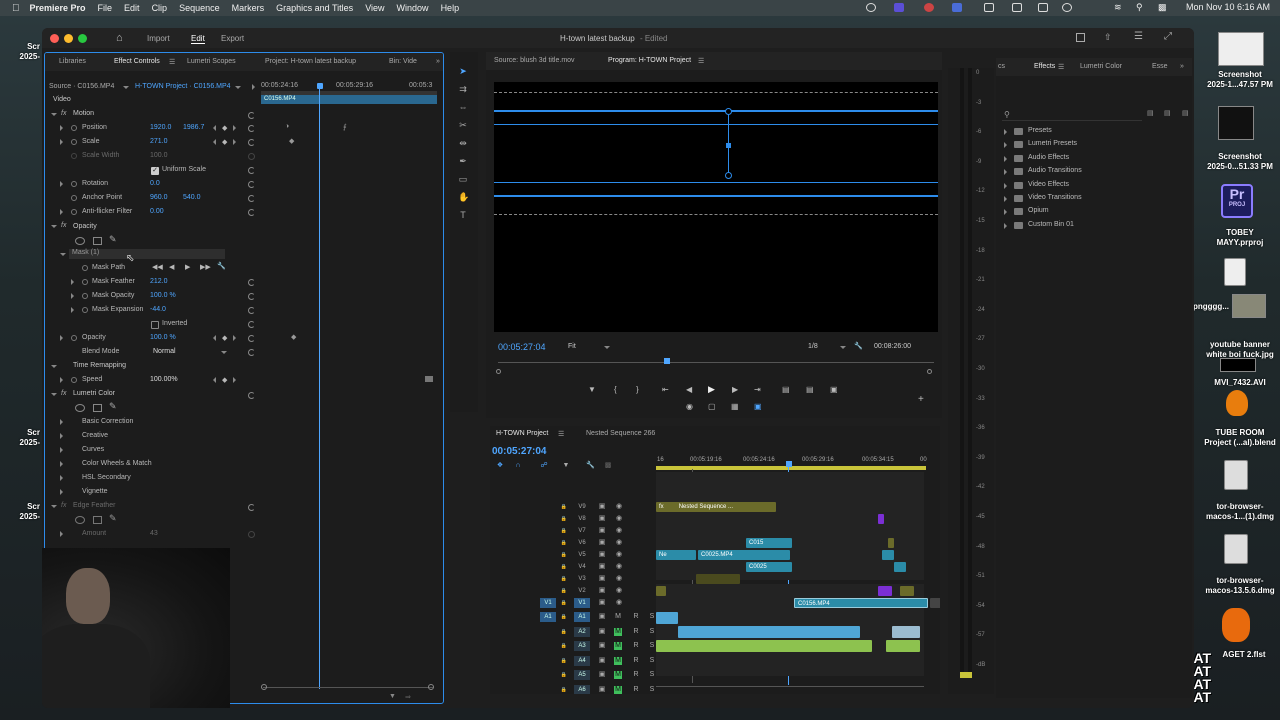 The height and width of the screenshot is (720, 1280). Describe the element at coordinates (1101, 66) in the screenshot. I see `tab-lumetri-color: Lumetri Color` at that location.